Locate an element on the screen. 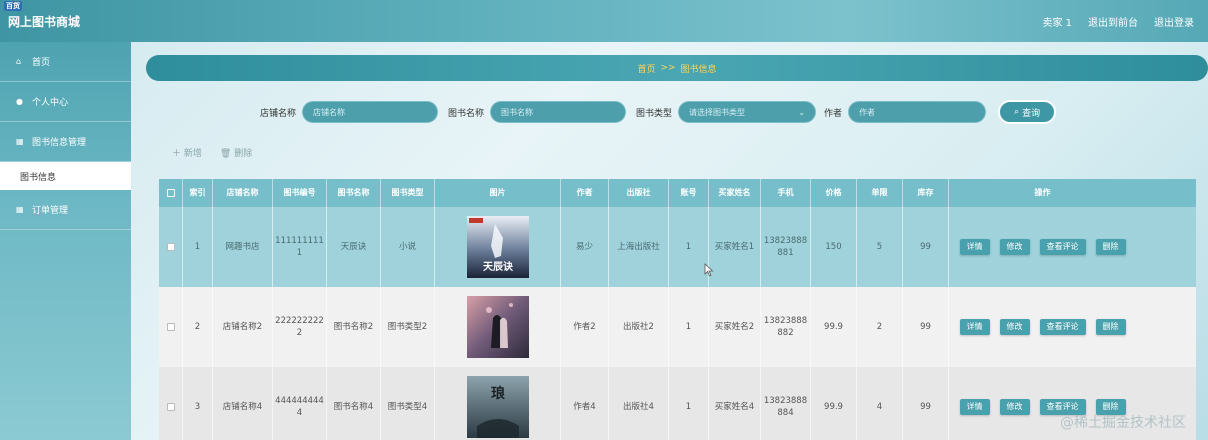  breadcrumb: 首页 >> 图书信息 is located at coordinates (677, 68).